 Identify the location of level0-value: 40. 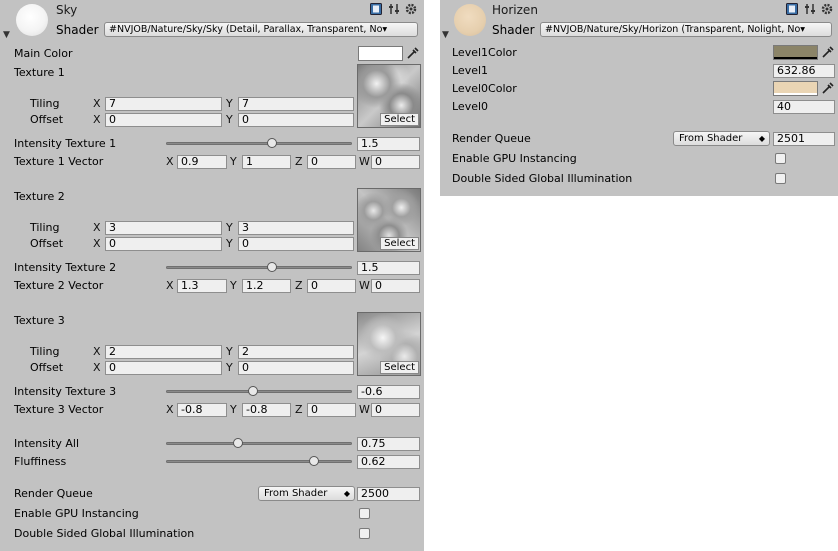
(804, 107).